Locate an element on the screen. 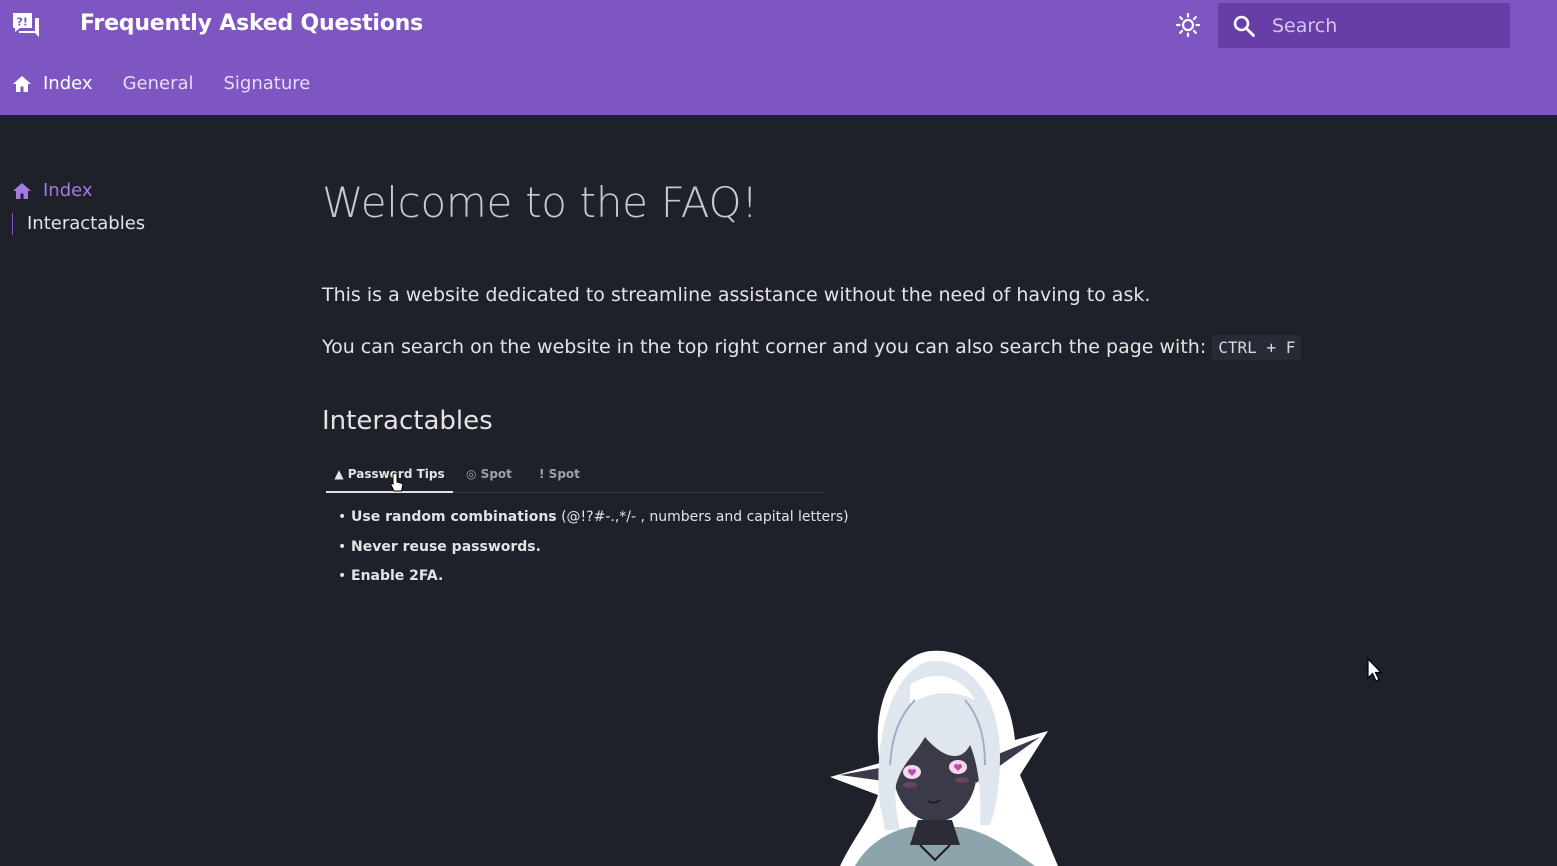  sidebar-item-index: Index is located at coordinates (78, 190).